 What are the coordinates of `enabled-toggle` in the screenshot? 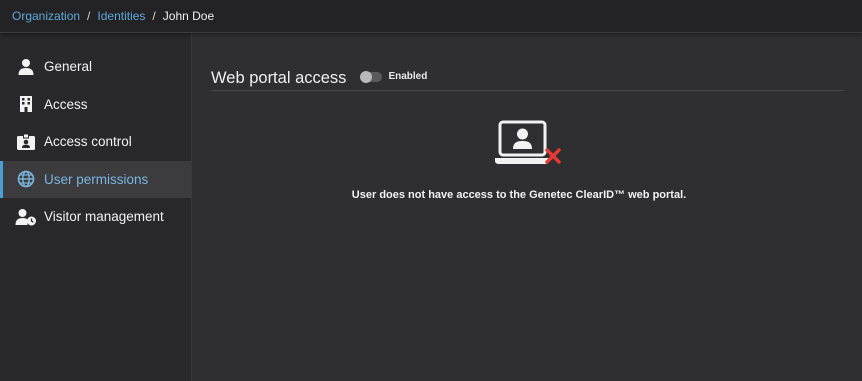 It's located at (371, 77).